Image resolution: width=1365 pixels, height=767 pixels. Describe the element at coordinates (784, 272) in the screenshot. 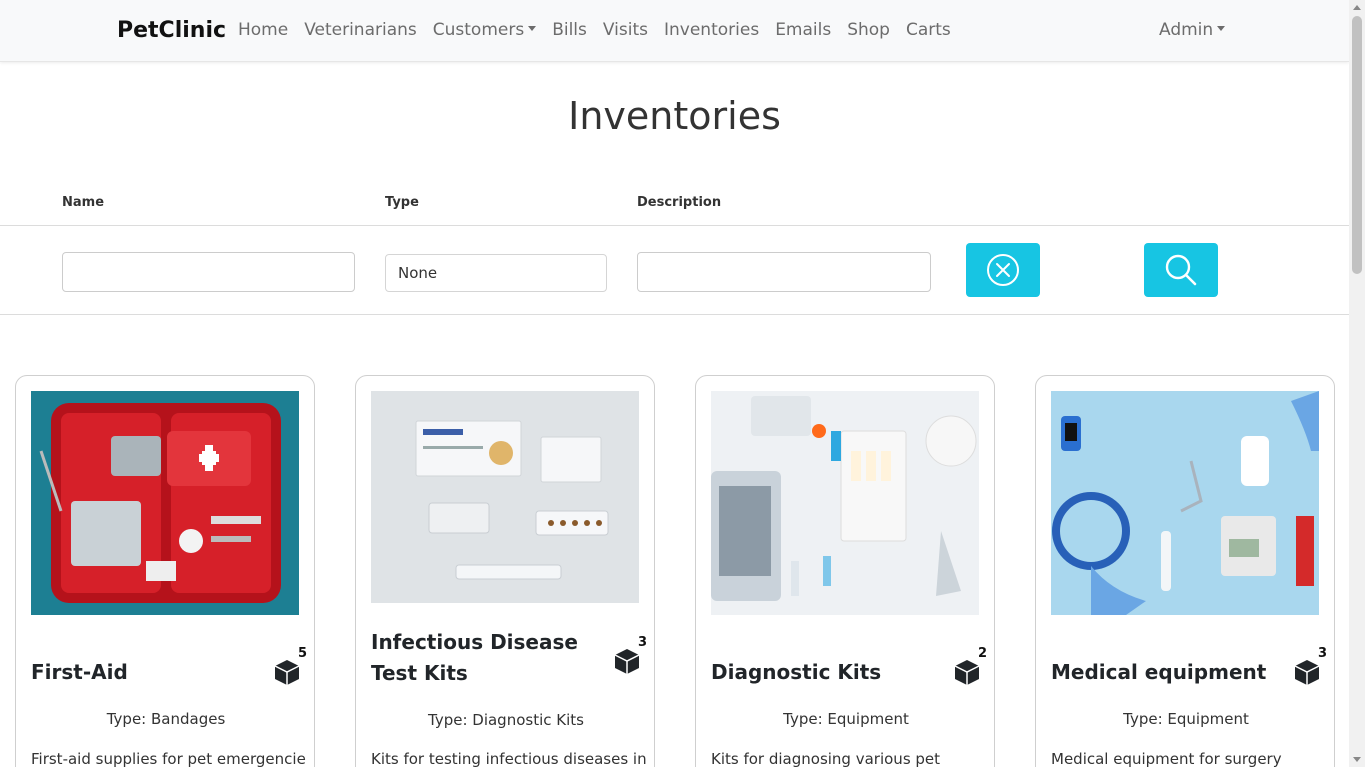

I see `description-filter-input` at that location.